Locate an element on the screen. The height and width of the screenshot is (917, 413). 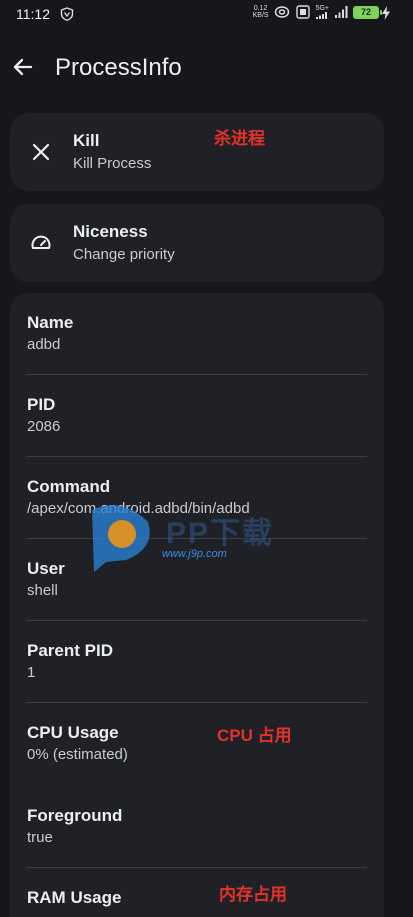
info-row-pid: PID 2086 is located at coordinates (197, 416).